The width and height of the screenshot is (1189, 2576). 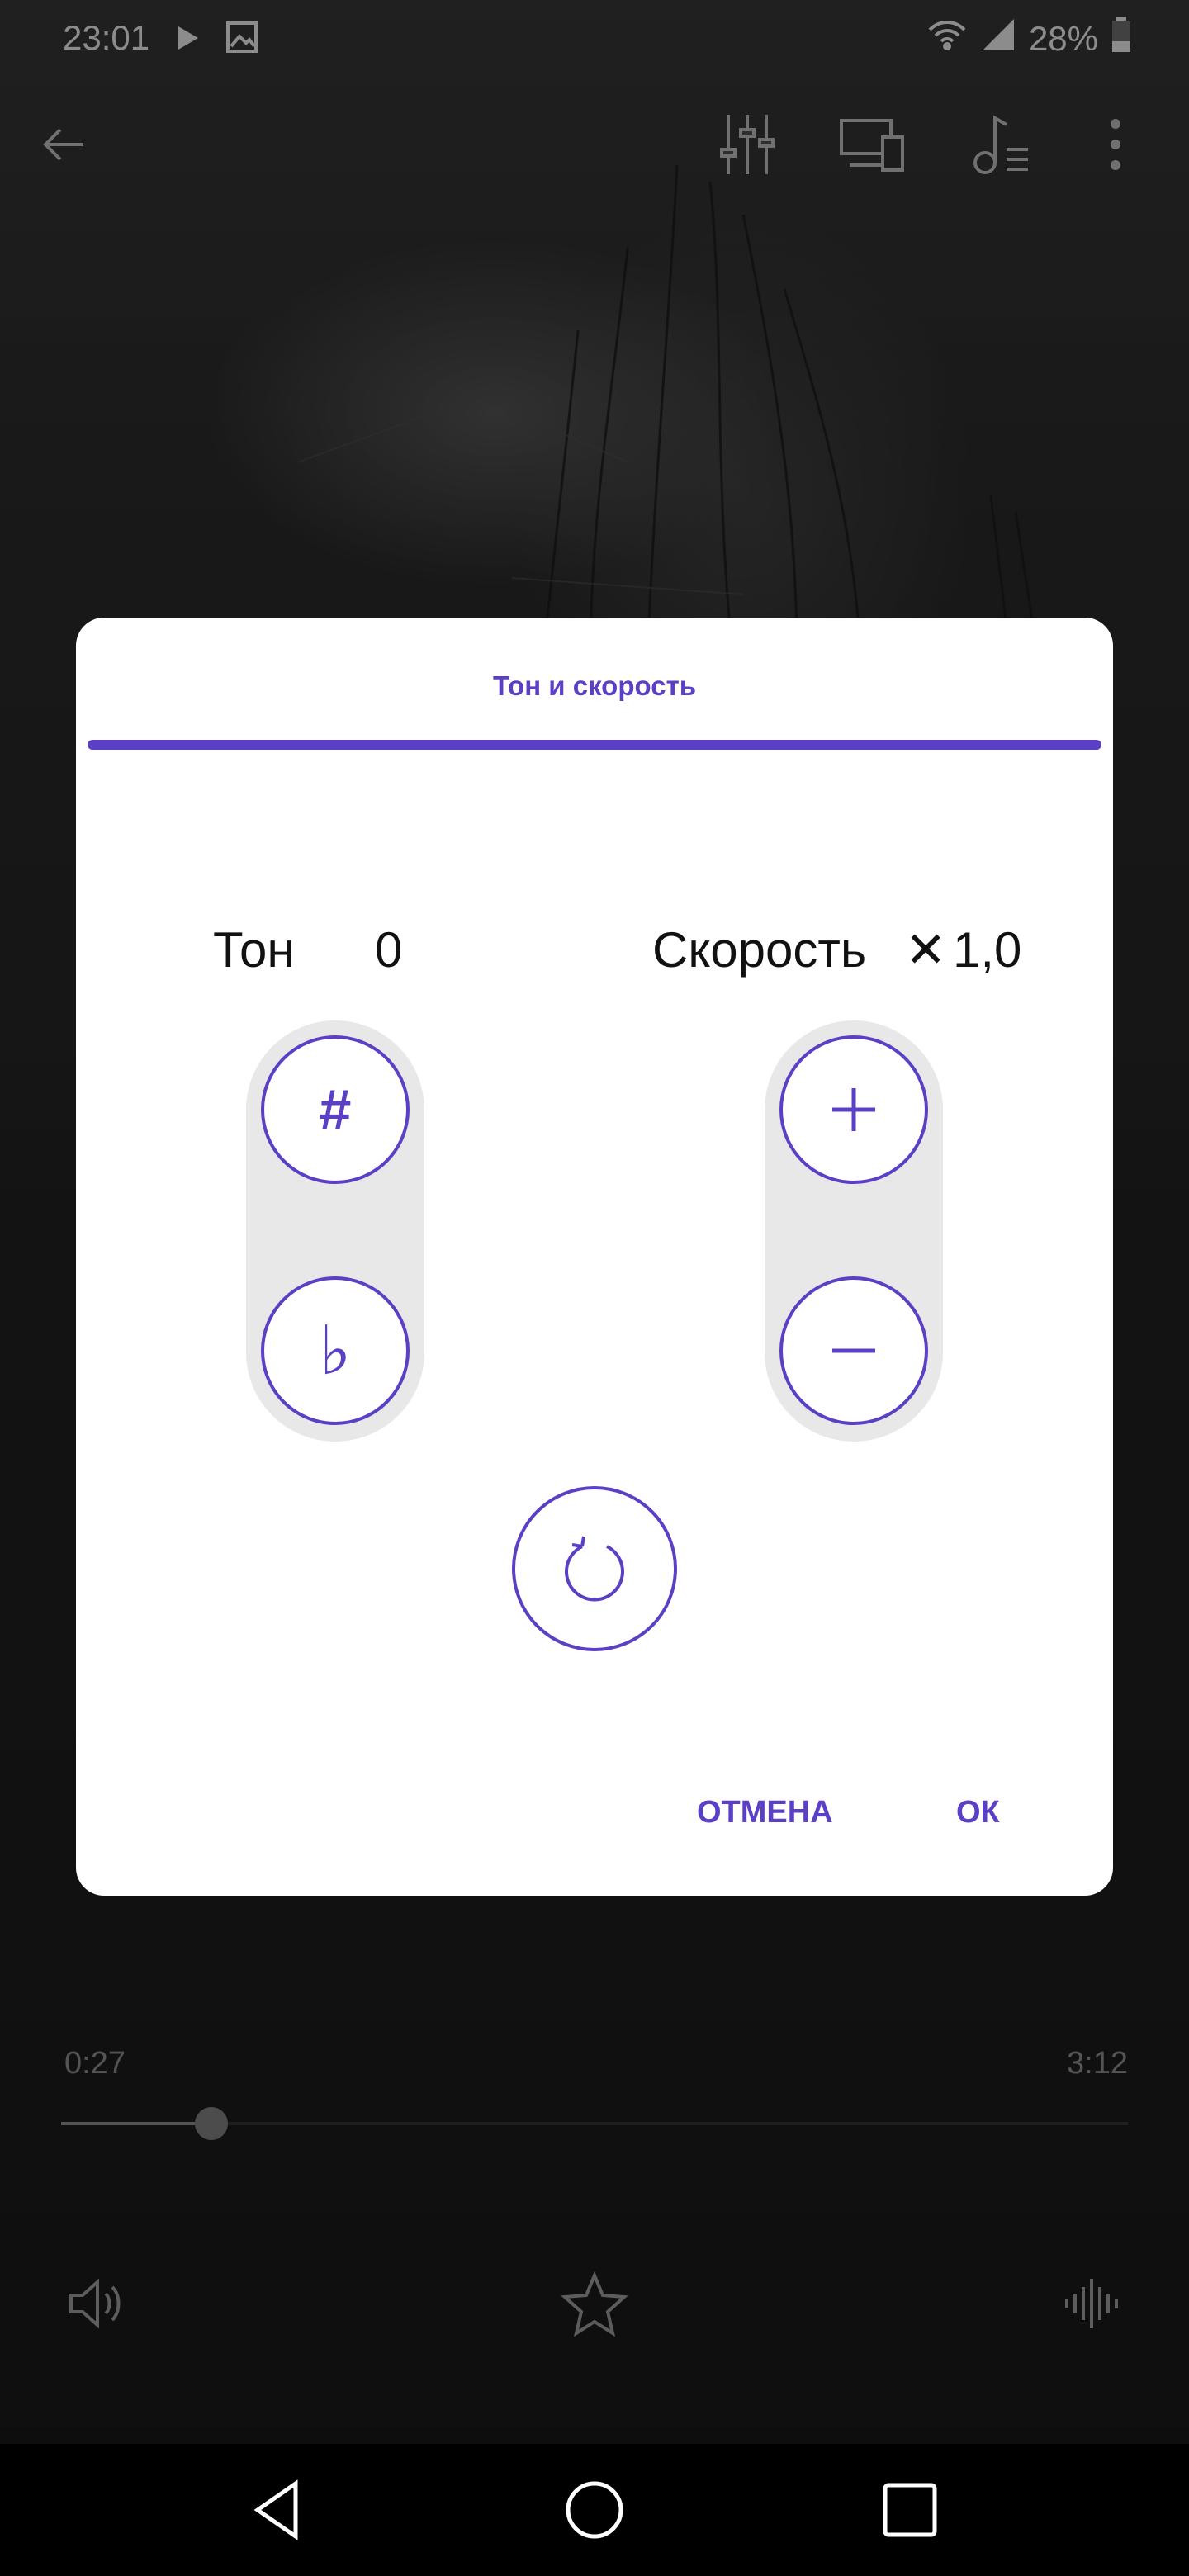 I want to click on minus-icon, so click(x=853, y=1350).